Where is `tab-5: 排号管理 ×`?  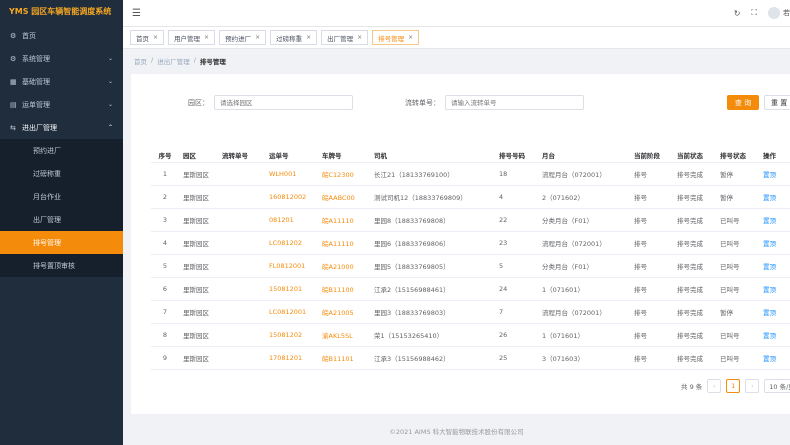
tab-5: 排号管理 × is located at coordinates (396, 37).